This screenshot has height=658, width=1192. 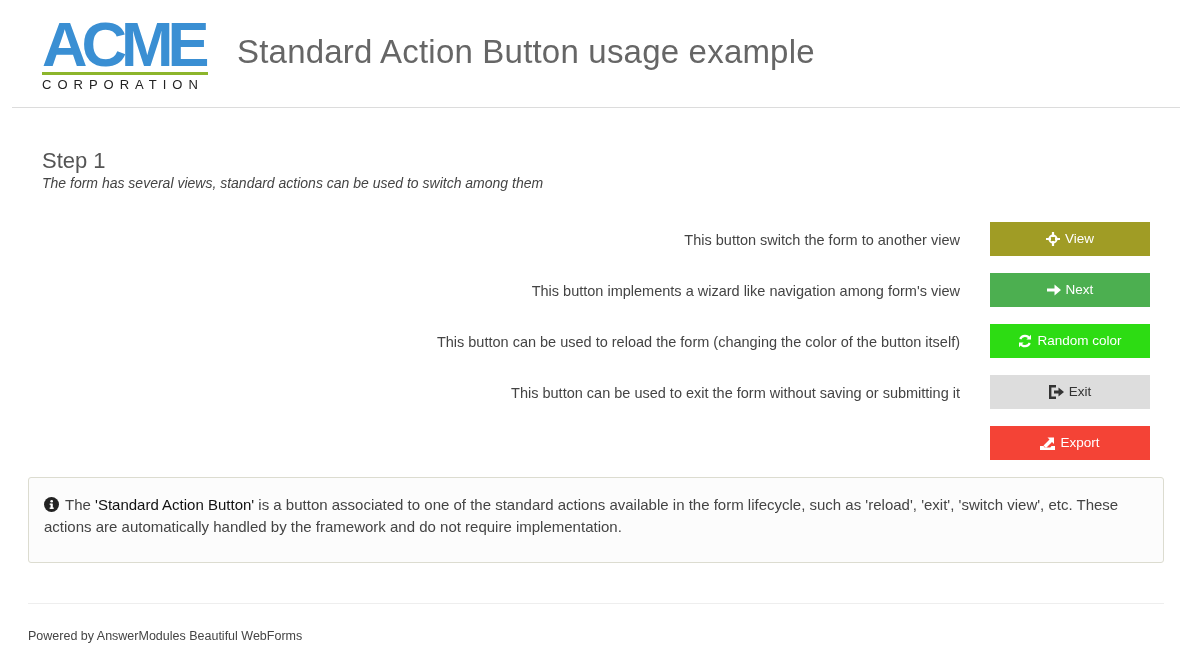 What do you see at coordinates (822, 240) in the screenshot?
I see `action-description: This button switch the form to another view` at bounding box center [822, 240].